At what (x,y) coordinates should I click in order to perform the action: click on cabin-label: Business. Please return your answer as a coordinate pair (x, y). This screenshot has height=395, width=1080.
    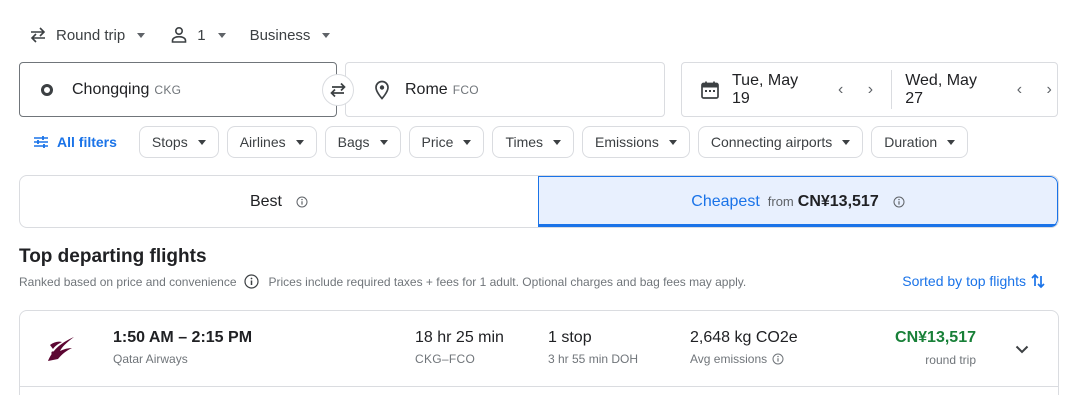
    Looking at the image, I should click on (280, 35).